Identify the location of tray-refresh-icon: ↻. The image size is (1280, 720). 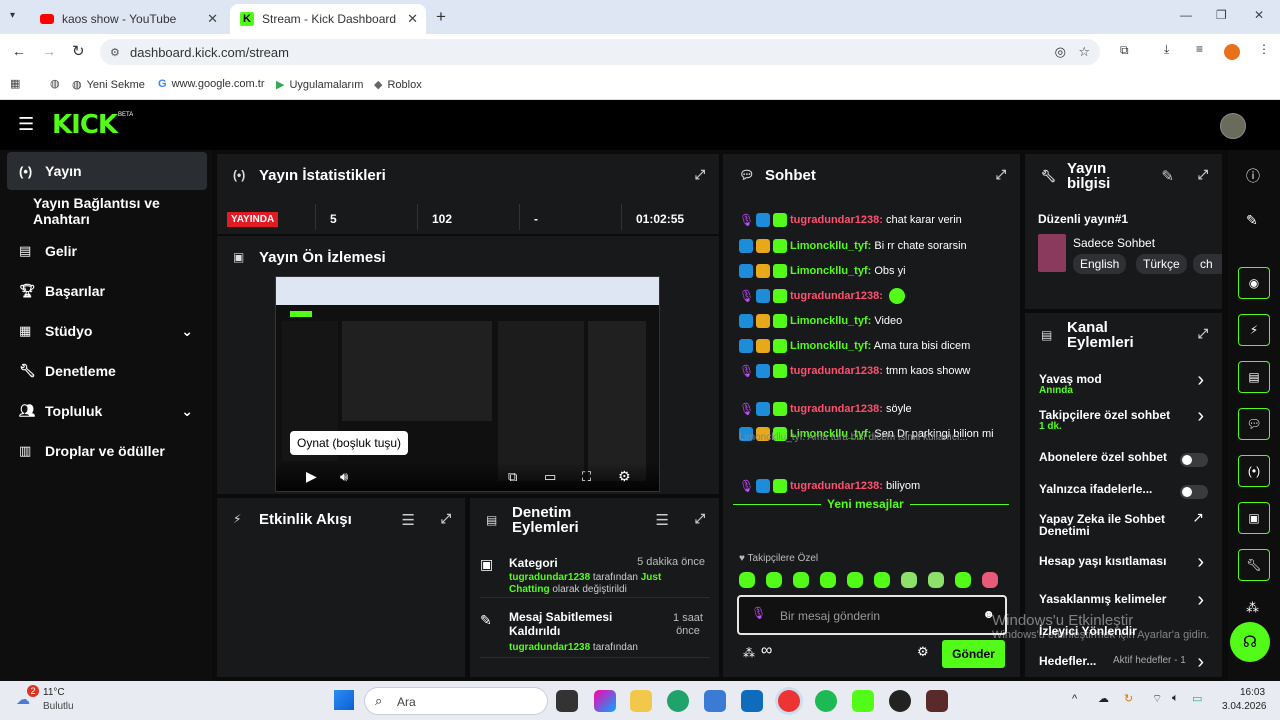
(1128, 698).